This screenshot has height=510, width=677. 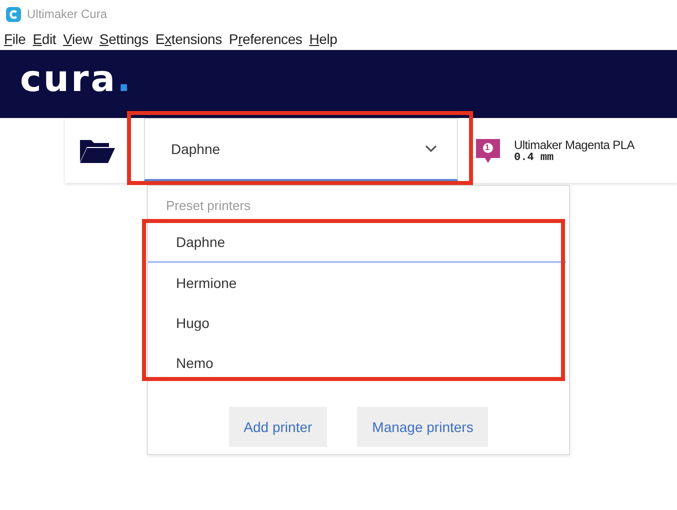 I want to click on material-icon, so click(x=488, y=150).